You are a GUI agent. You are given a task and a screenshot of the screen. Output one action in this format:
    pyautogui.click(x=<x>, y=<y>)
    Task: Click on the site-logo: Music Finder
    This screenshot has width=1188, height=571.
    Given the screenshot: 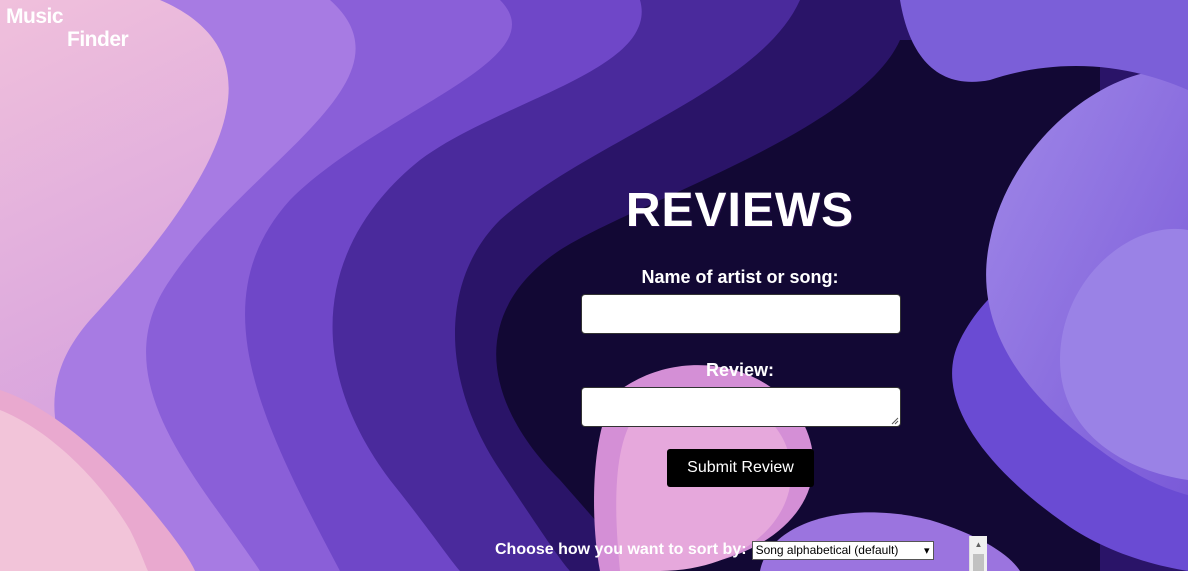 What is the action you would take?
    pyautogui.click(x=67, y=28)
    